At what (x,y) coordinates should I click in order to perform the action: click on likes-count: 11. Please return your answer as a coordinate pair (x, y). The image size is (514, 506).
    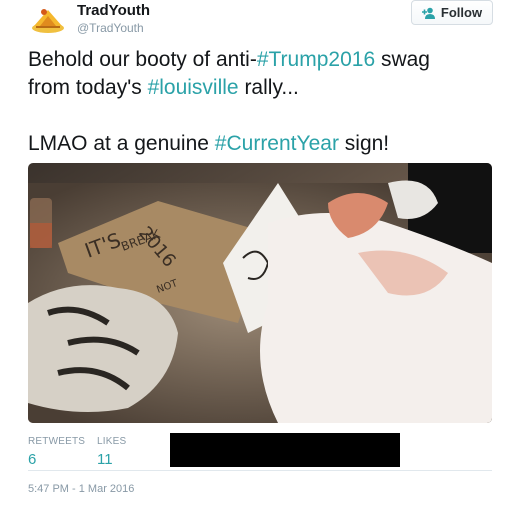
    Looking at the image, I should click on (111, 459).